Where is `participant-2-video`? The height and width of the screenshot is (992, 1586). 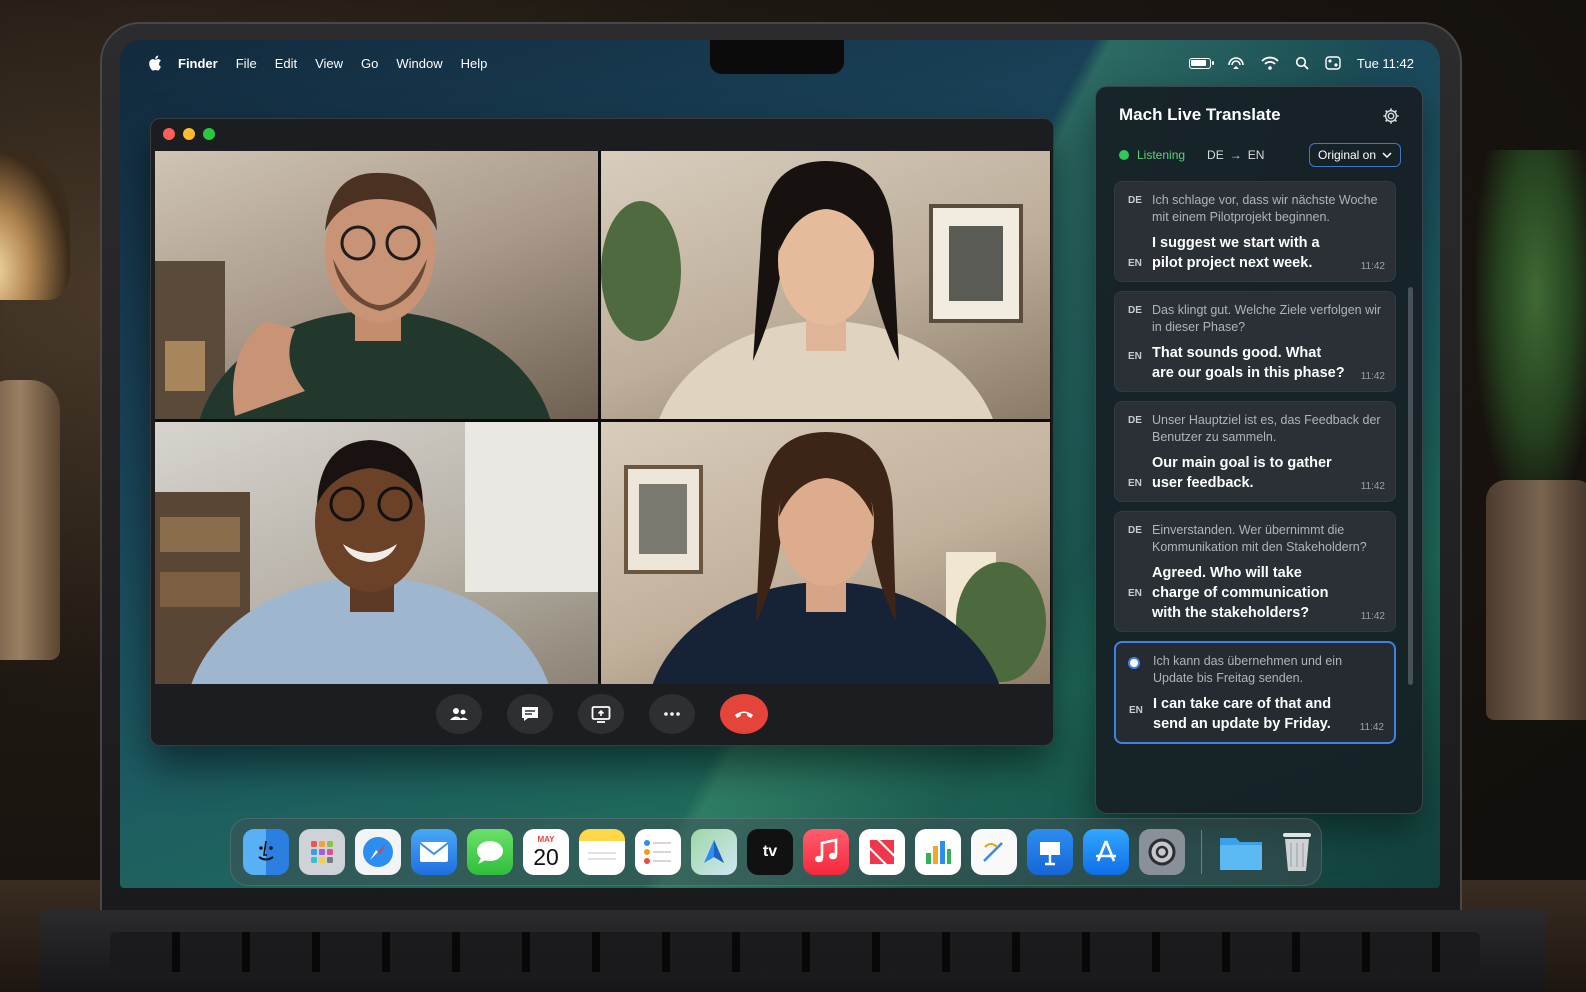
participant-2-video is located at coordinates (812, 290).